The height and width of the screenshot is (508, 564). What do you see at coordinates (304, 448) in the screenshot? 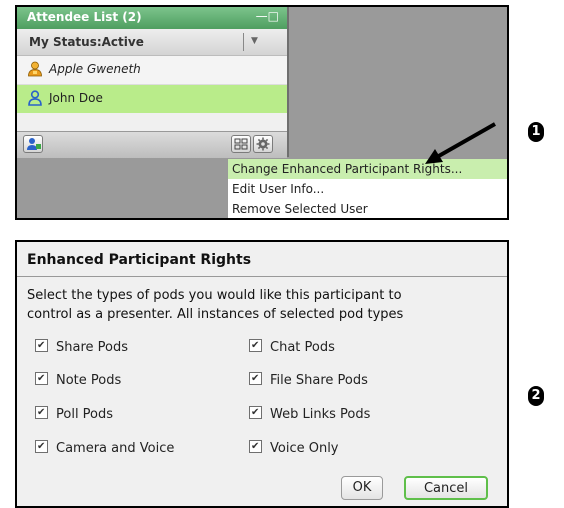
I see `checkbox-label: Voice Only` at bounding box center [304, 448].